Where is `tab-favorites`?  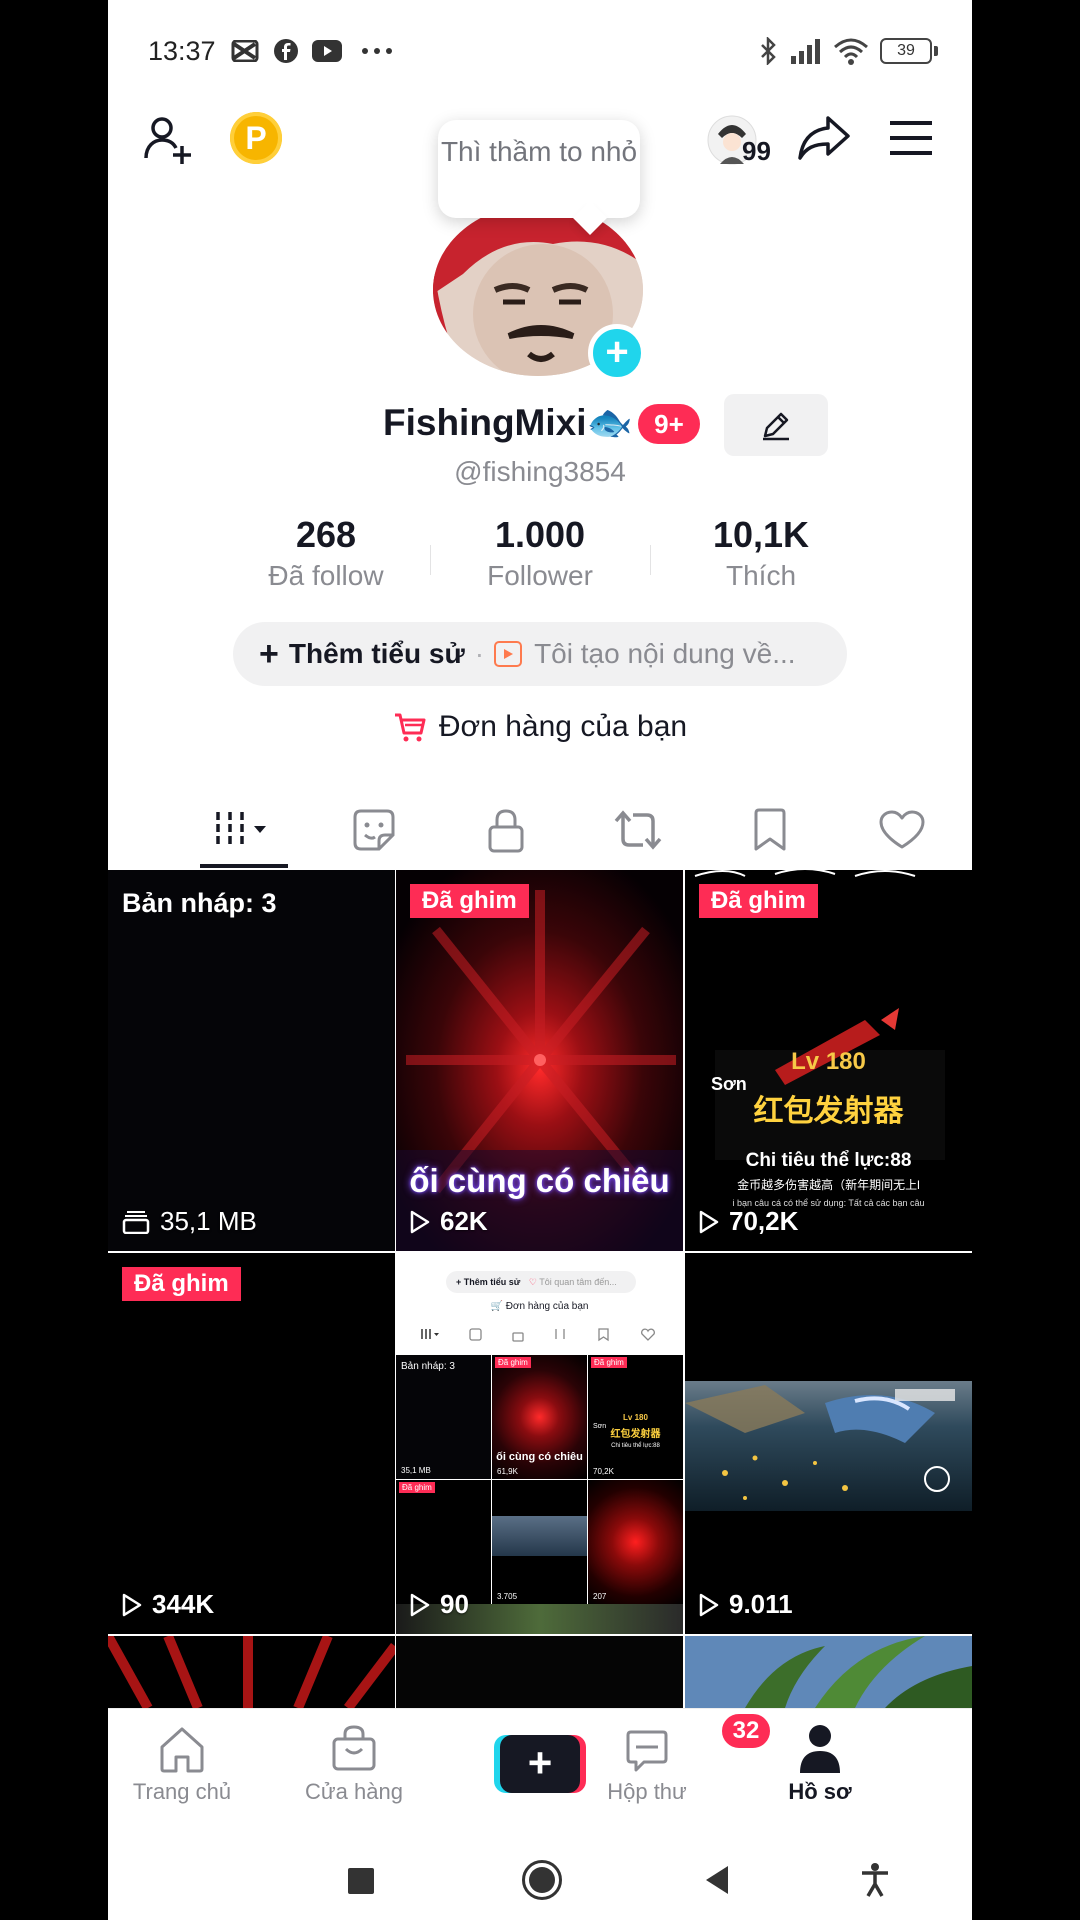
tab-favorites is located at coordinates (770, 830).